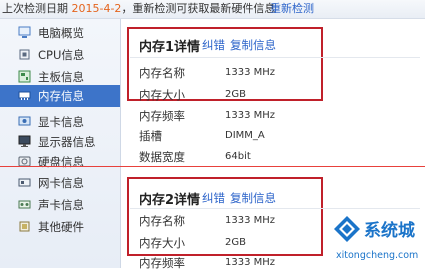 This screenshot has width=425, height=271. What do you see at coordinates (24, 182) in the screenshot?
I see `network-card-icon` at bounding box center [24, 182].